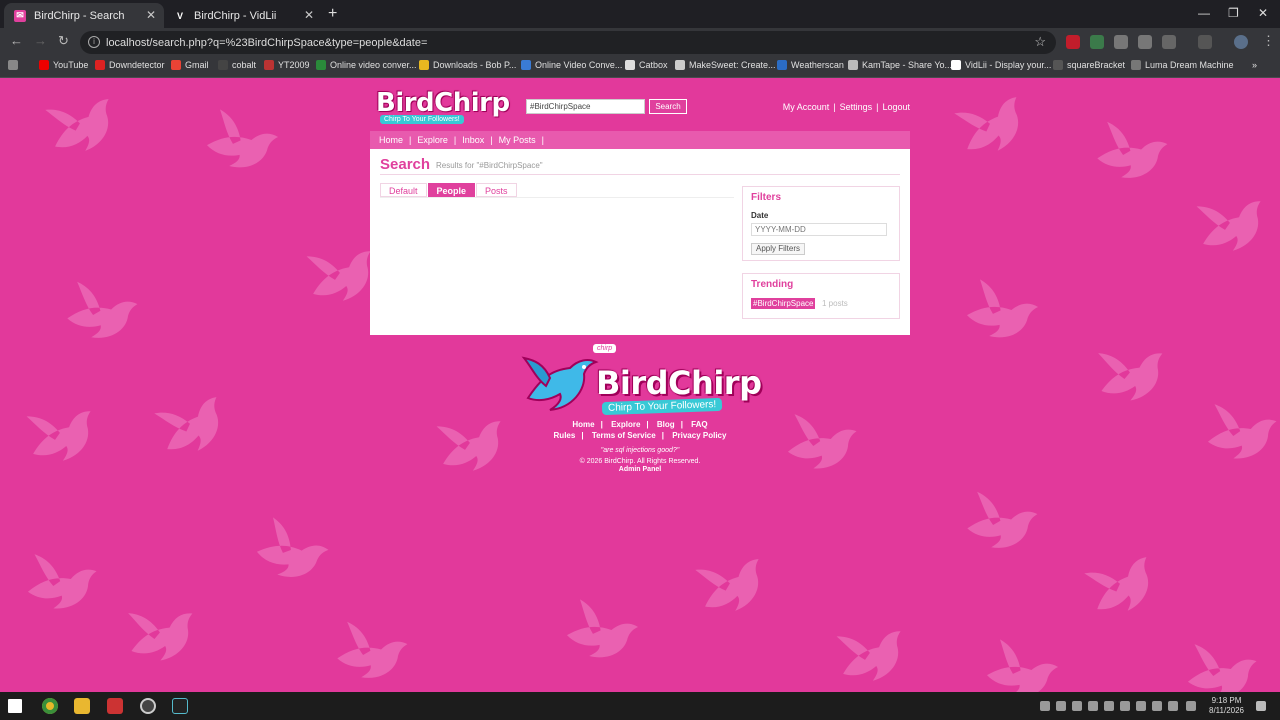  I want to click on tab-people: People, so click(451, 190).